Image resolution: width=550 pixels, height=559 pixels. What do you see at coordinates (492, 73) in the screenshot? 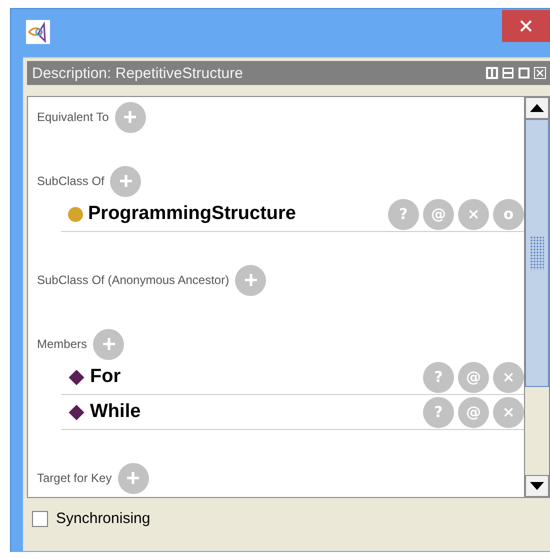
I see `split-vertical-icon` at bounding box center [492, 73].